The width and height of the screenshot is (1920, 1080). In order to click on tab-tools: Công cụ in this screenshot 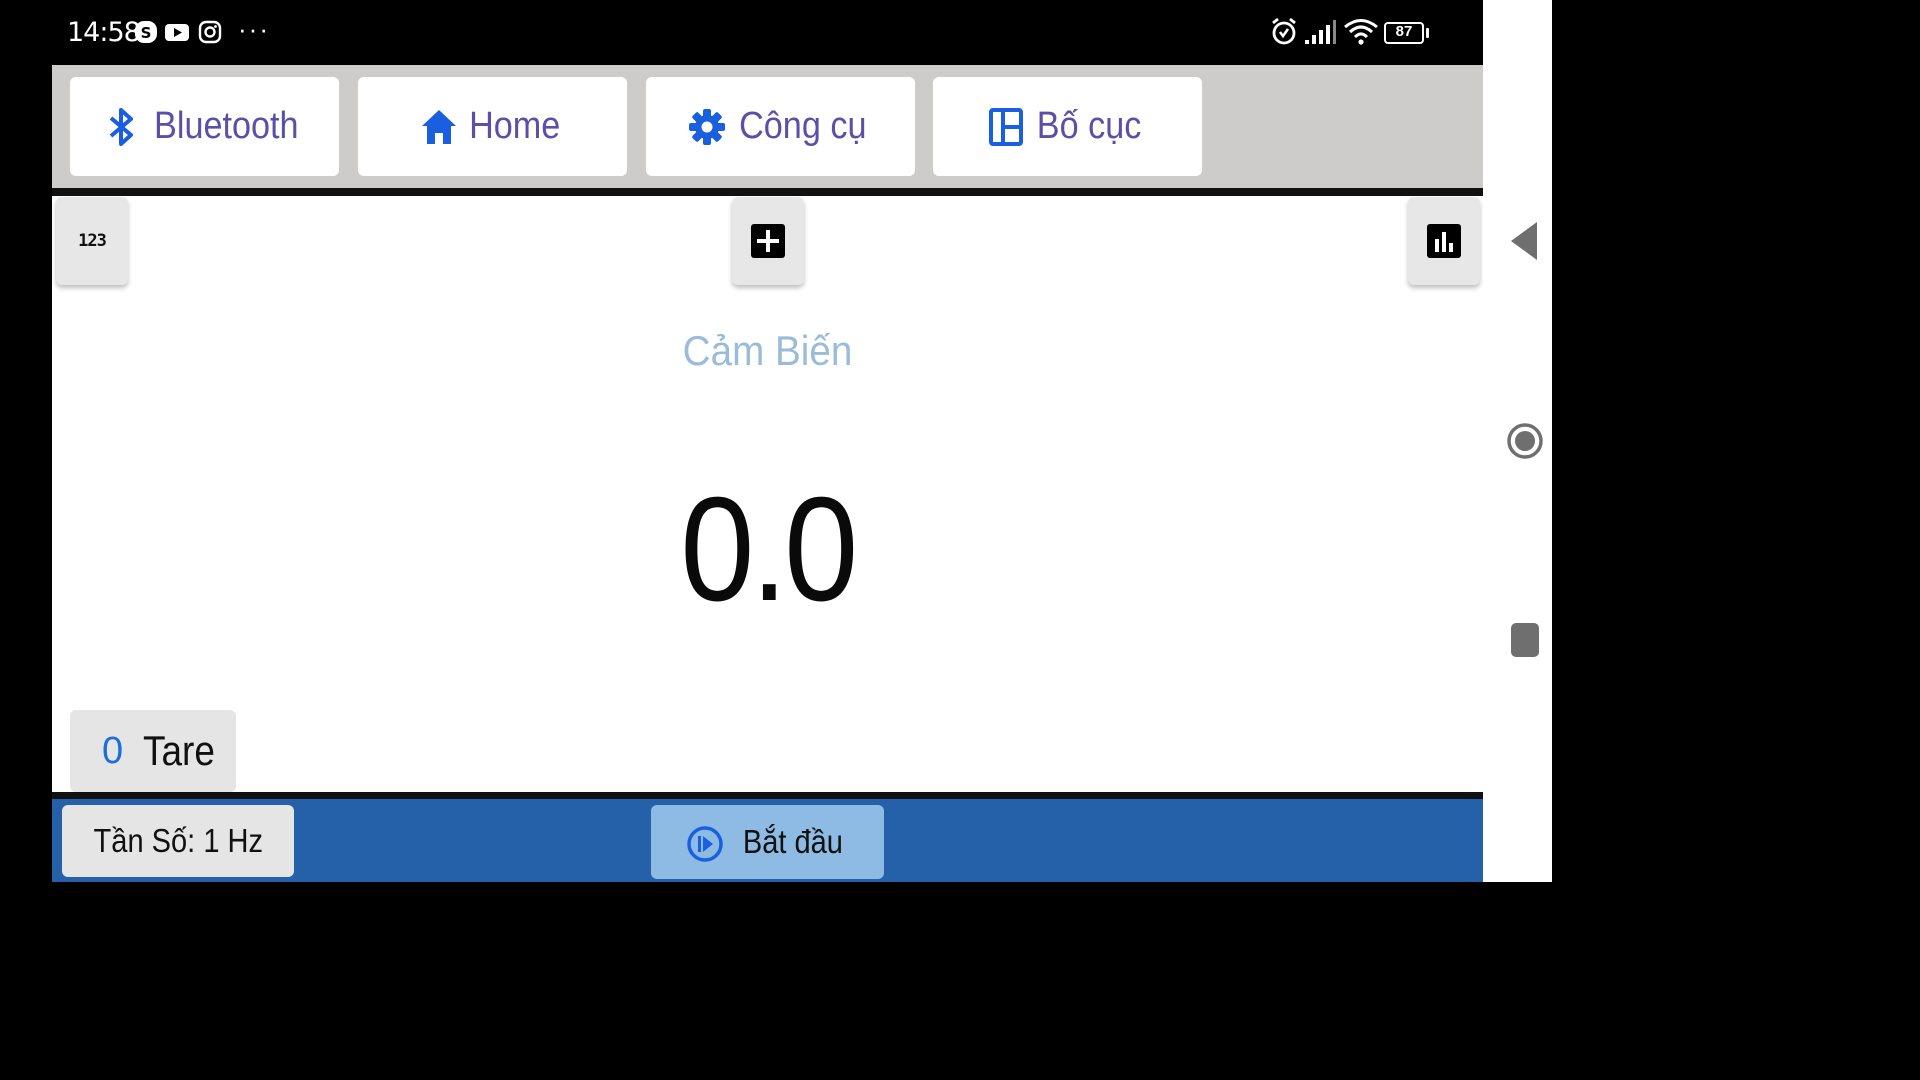, I will do `click(780, 126)`.